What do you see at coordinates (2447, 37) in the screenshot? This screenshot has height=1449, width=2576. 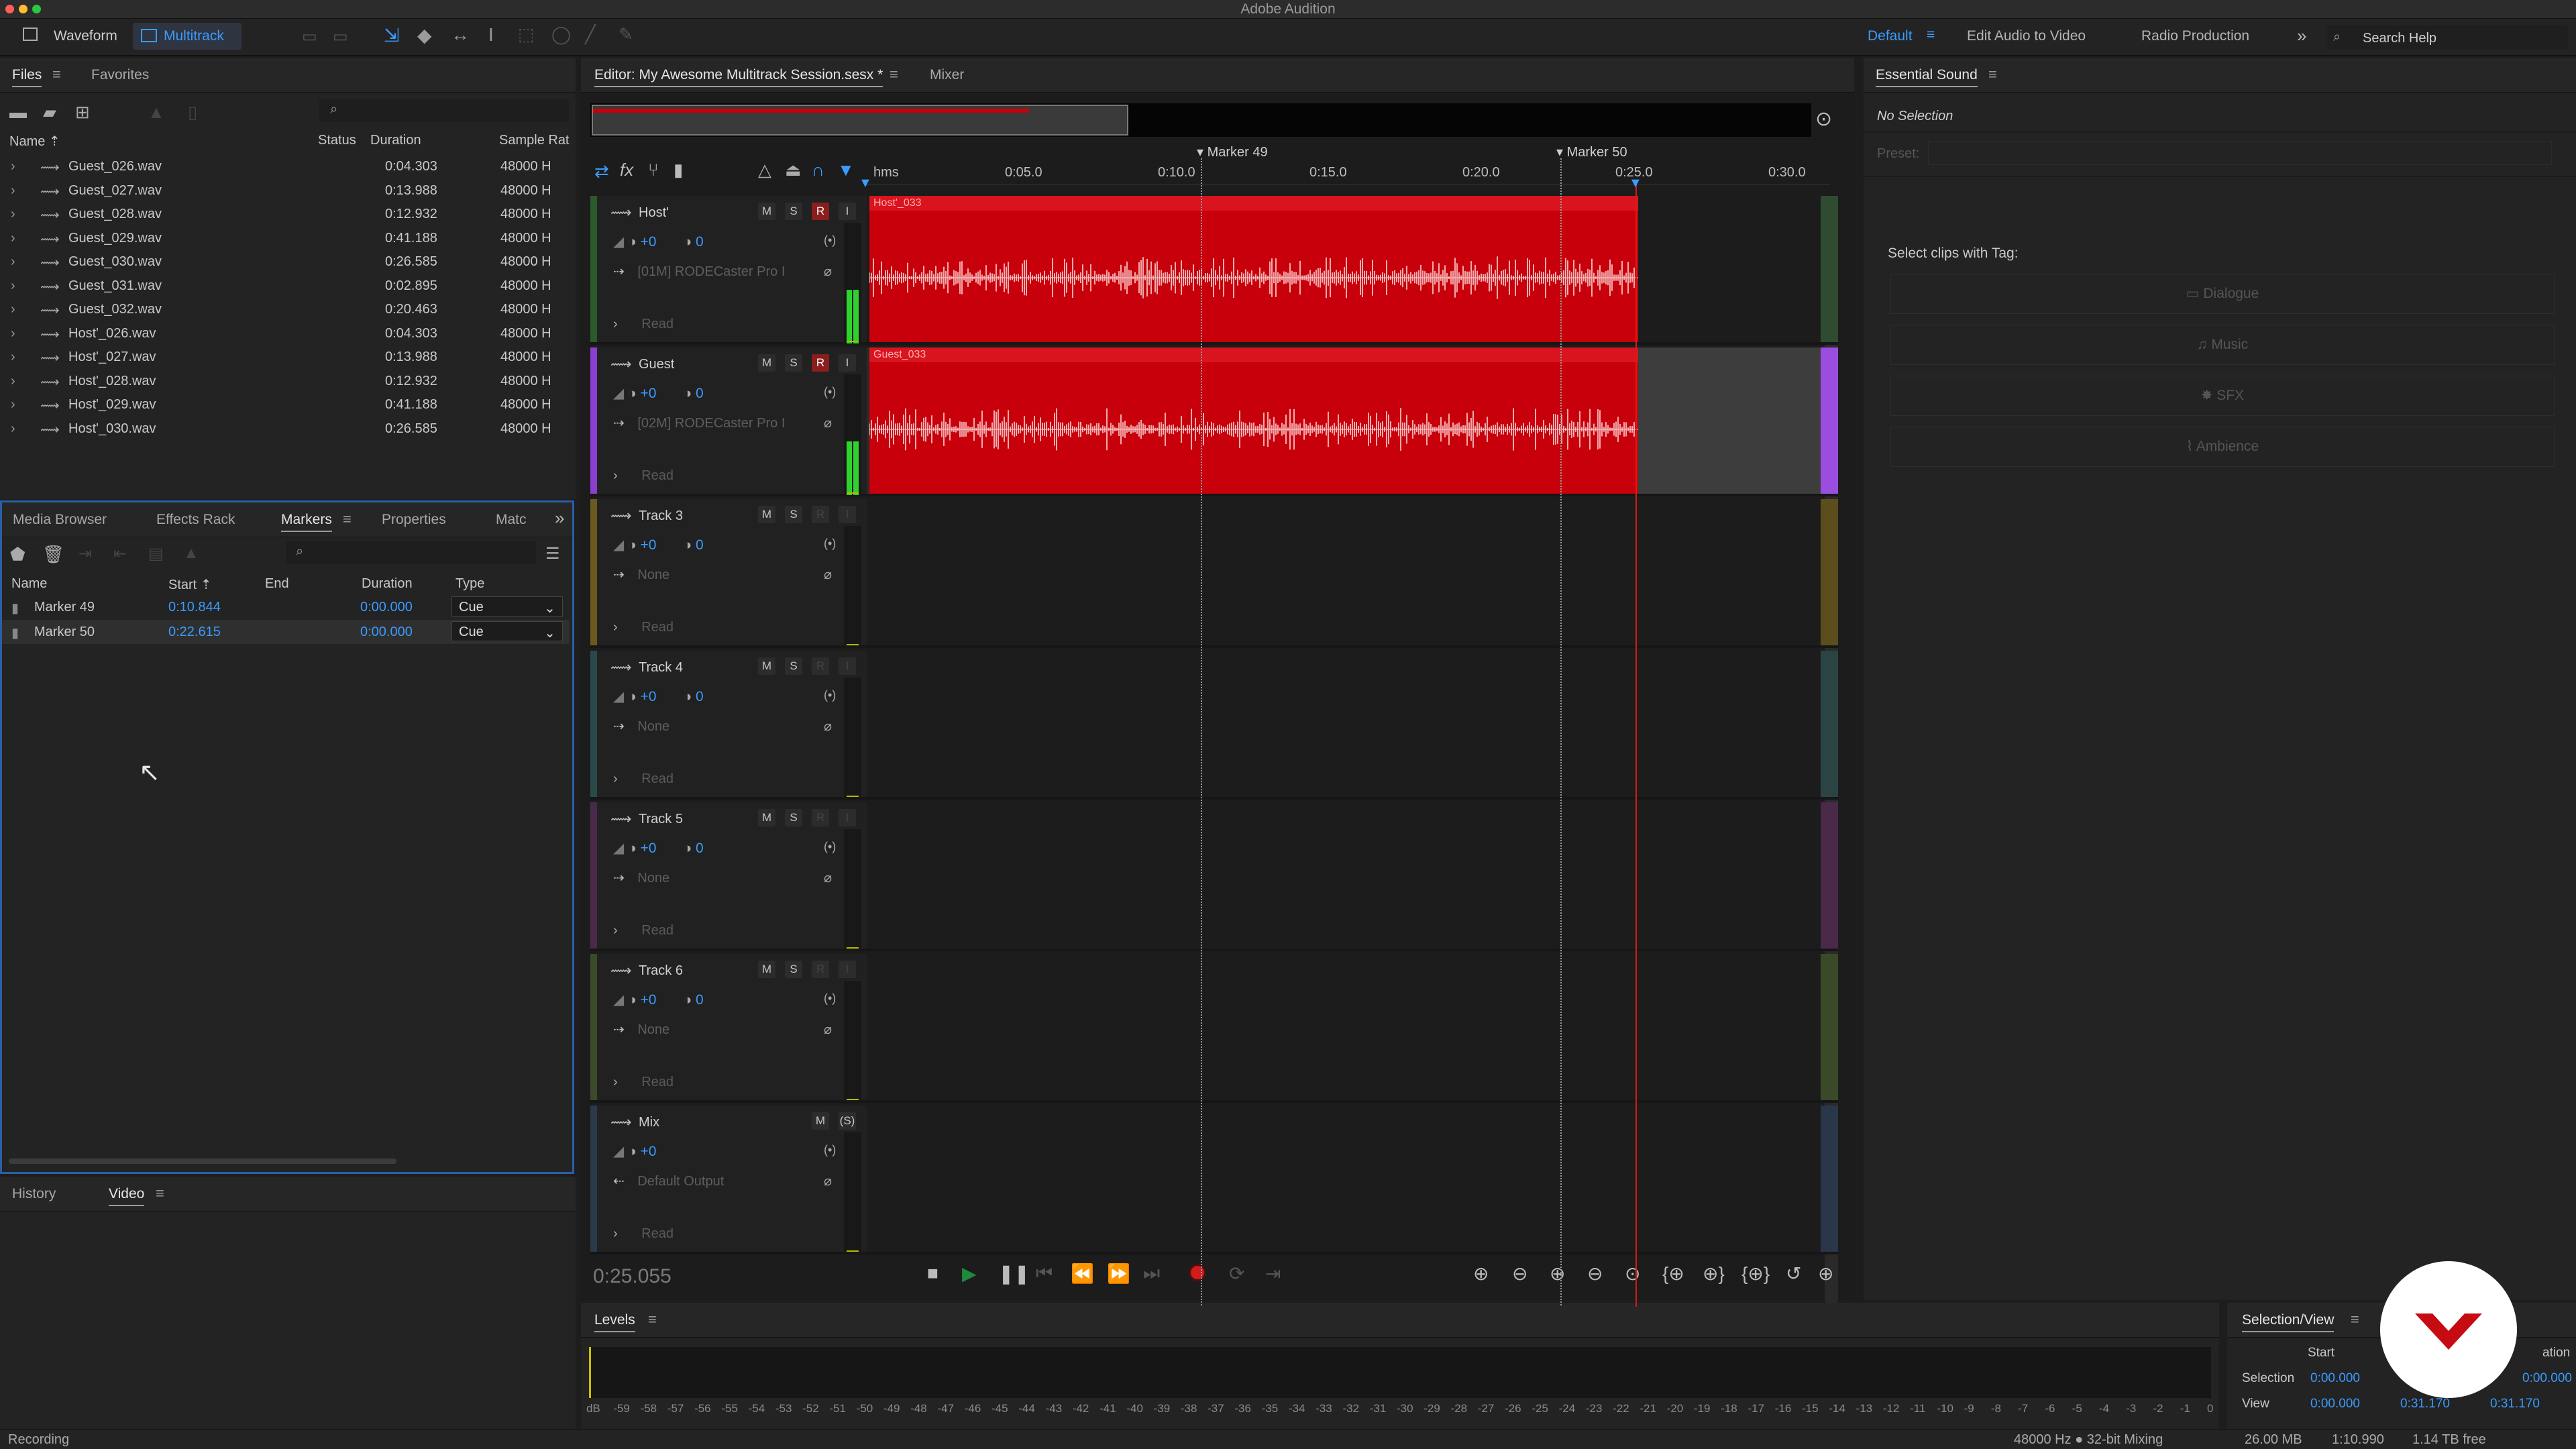 I see `search-help-field: ⌕ Search Help` at bounding box center [2447, 37].